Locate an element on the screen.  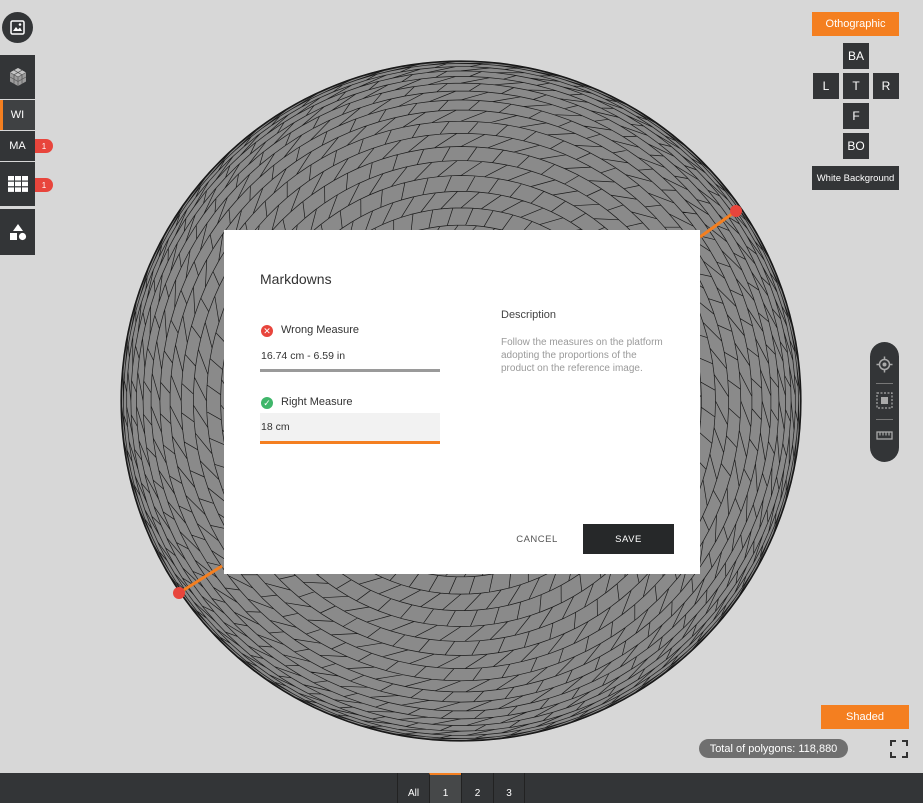
tab-page-1: 1 is located at coordinates (445, 788).